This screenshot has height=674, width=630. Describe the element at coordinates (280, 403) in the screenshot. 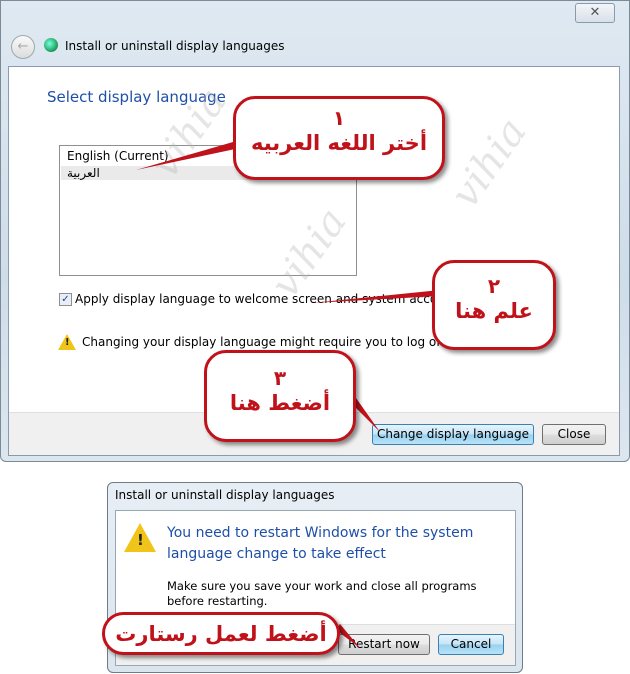

I see `callout-text: أضغط هنا` at that location.